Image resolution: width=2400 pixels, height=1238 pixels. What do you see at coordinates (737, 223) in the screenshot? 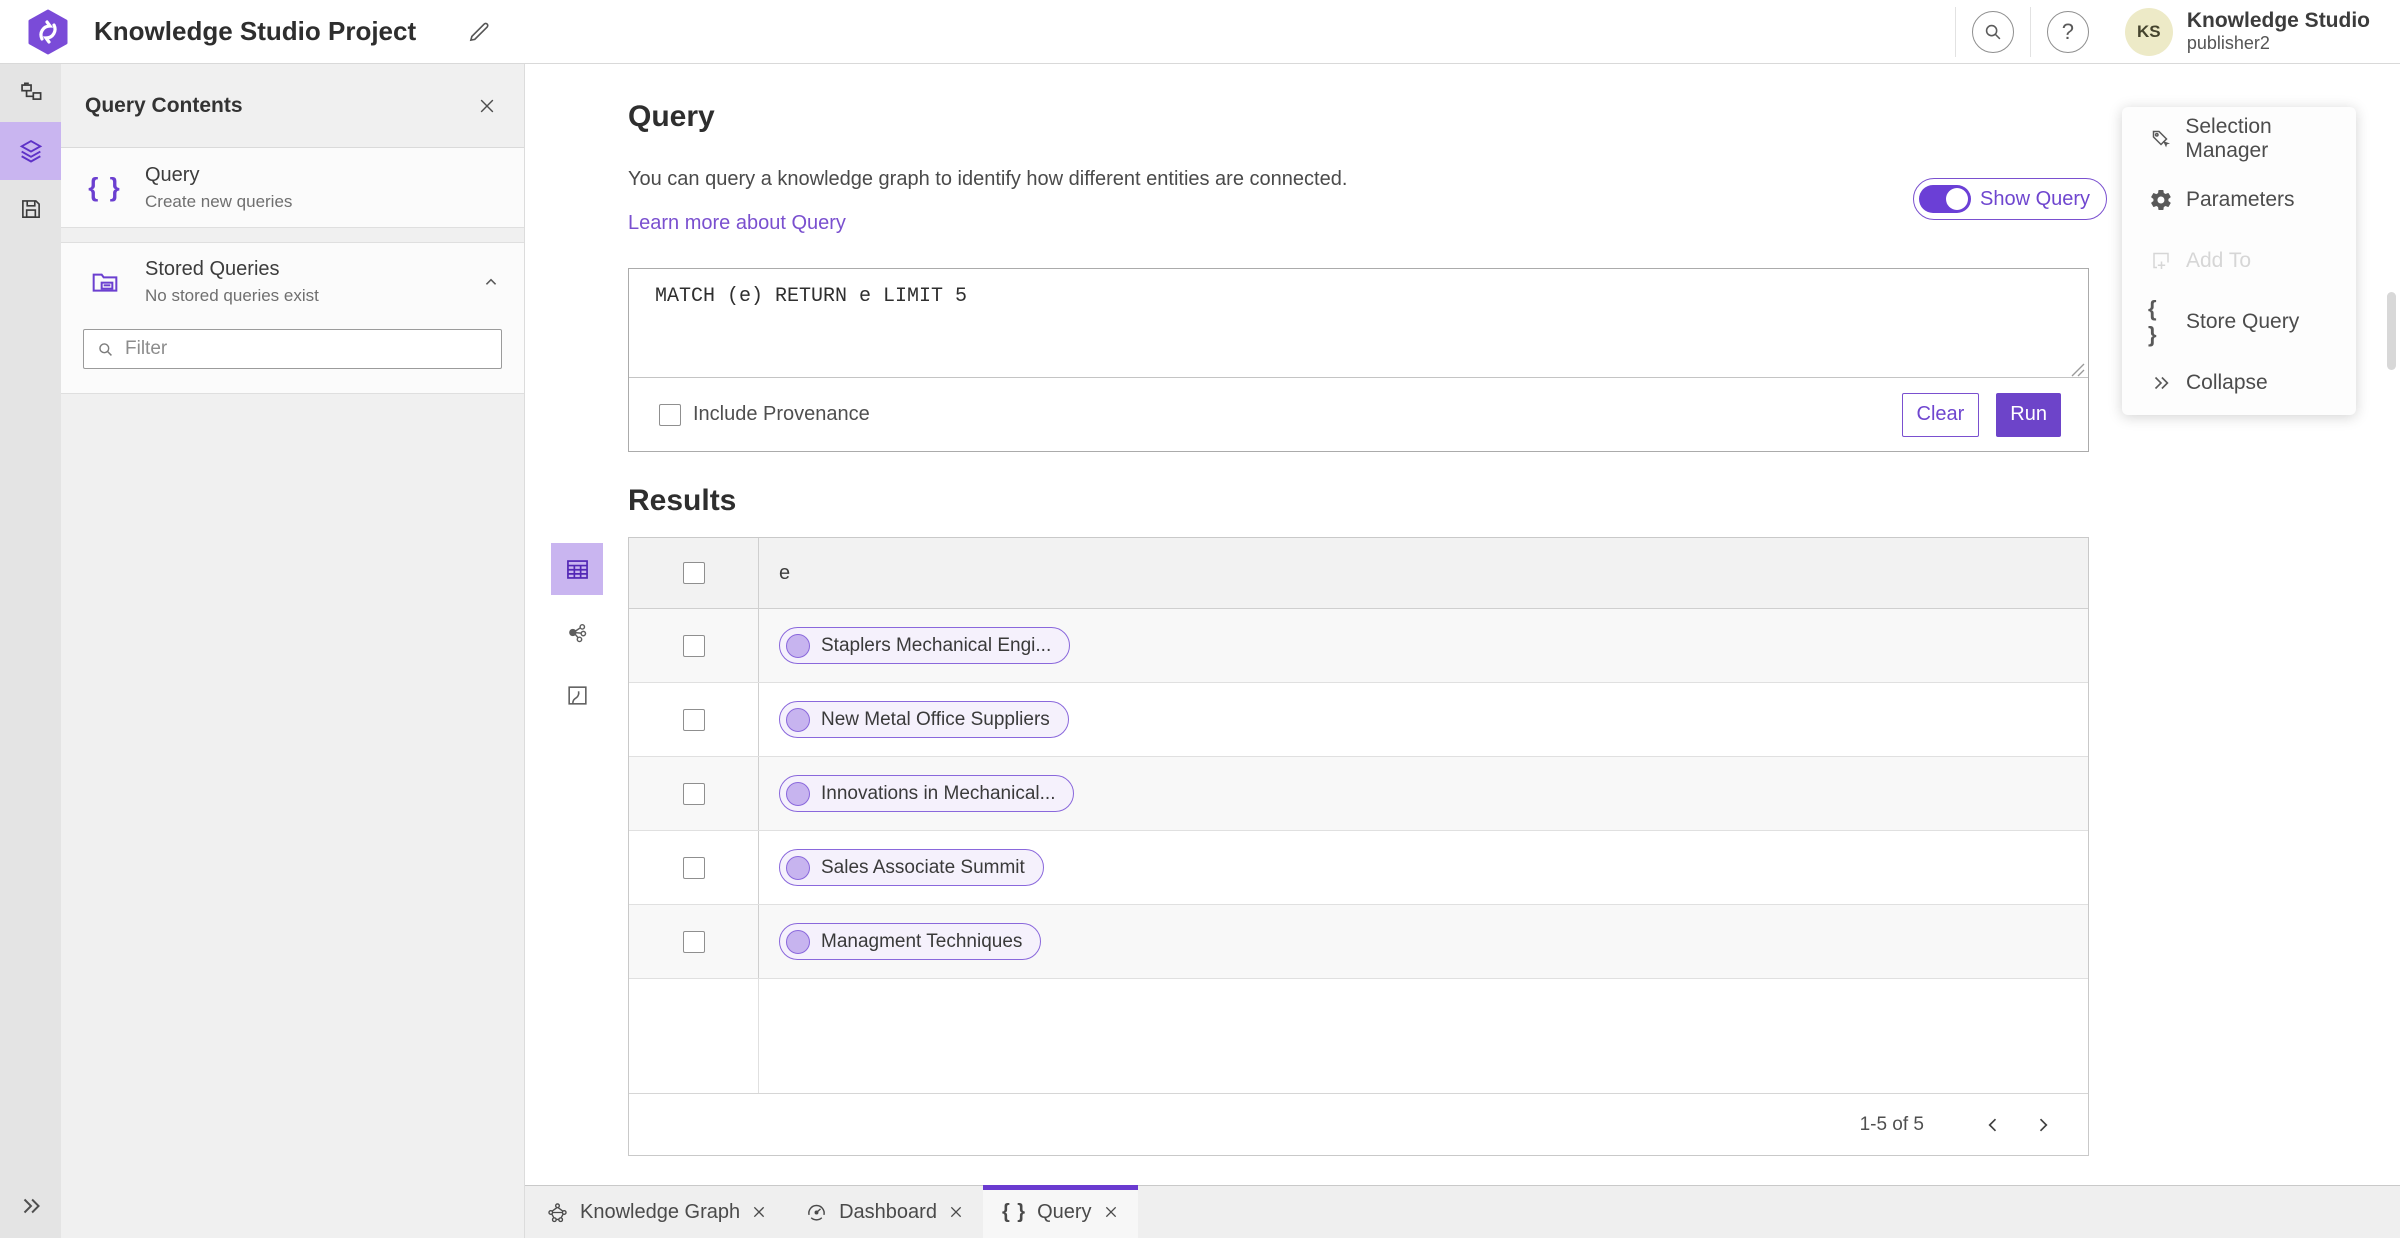
I see `learn-more-link: Learn more about Query` at bounding box center [737, 223].